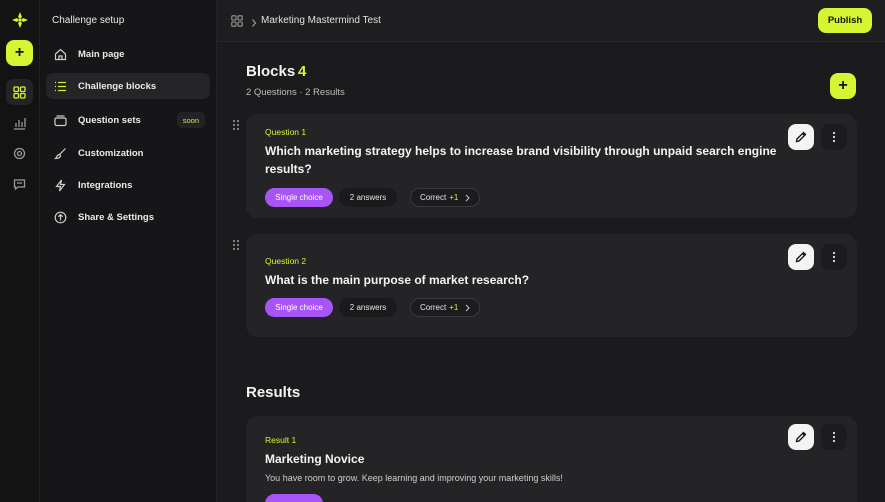 This screenshot has height=502, width=885. I want to click on add-block-button: +, so click(843, 86).